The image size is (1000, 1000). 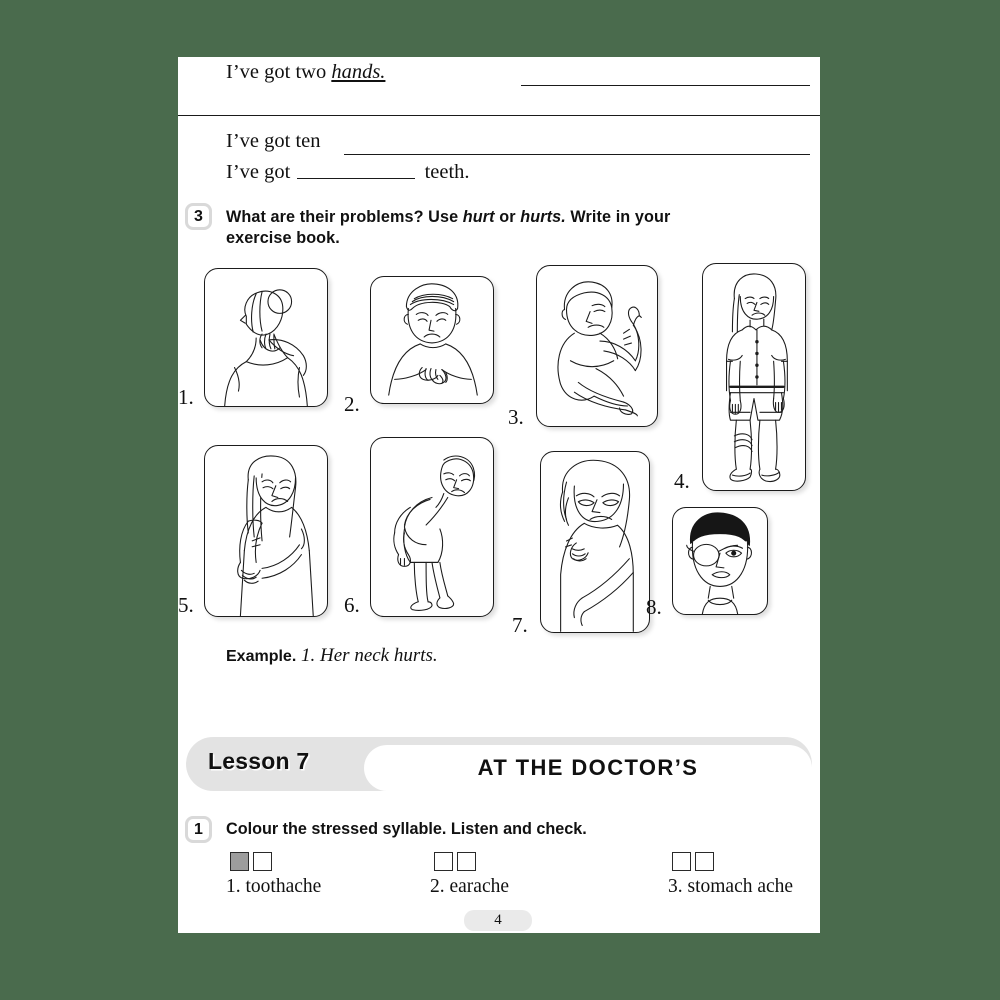 I want to click on page-number-badge: 4, so click(x=498, y=920).